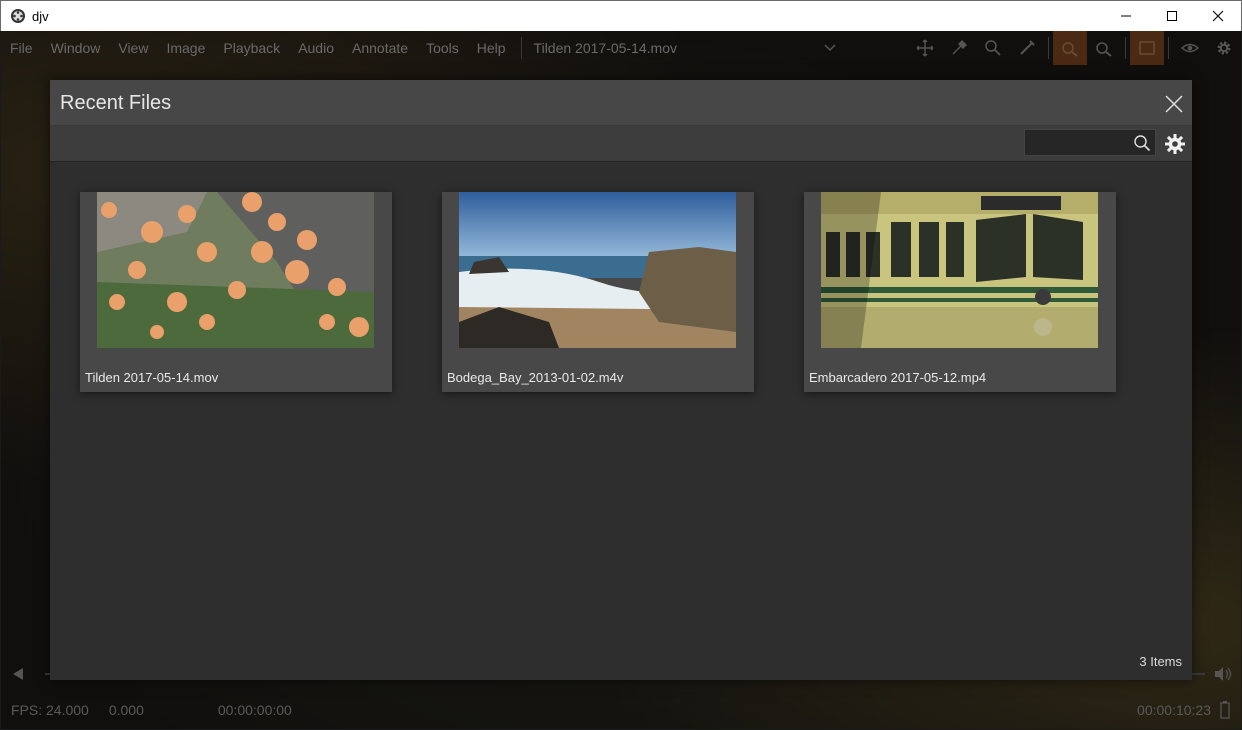 The height and width of the screenshot is (730, 1242). I want to click on audio-icon, so click(1223, 674).